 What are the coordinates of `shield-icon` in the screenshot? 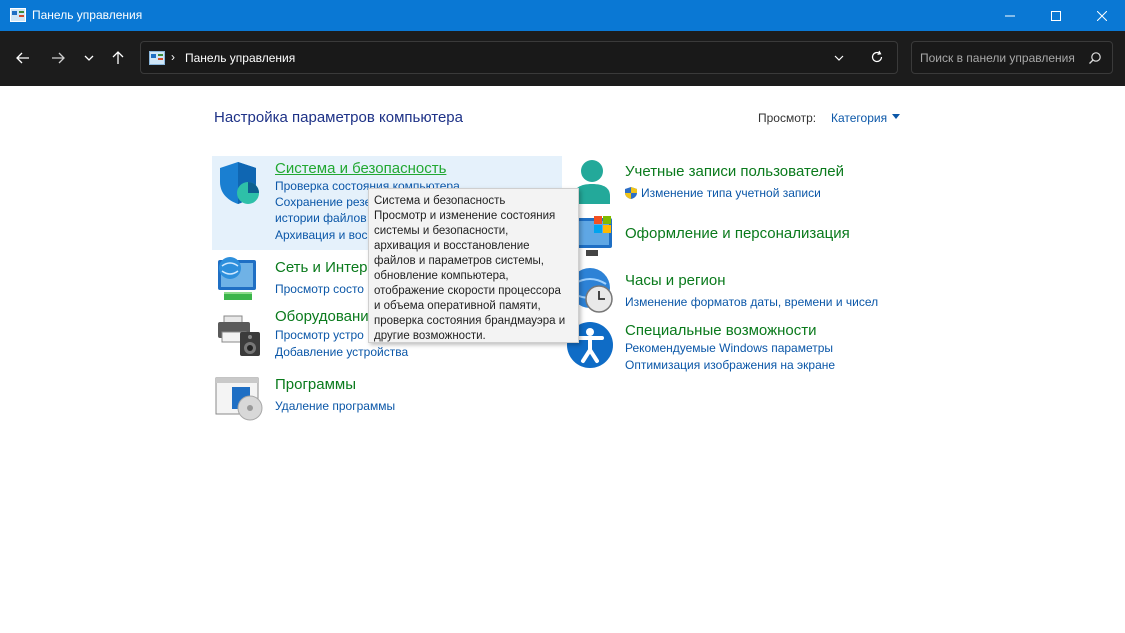 It's located at (239, 183).